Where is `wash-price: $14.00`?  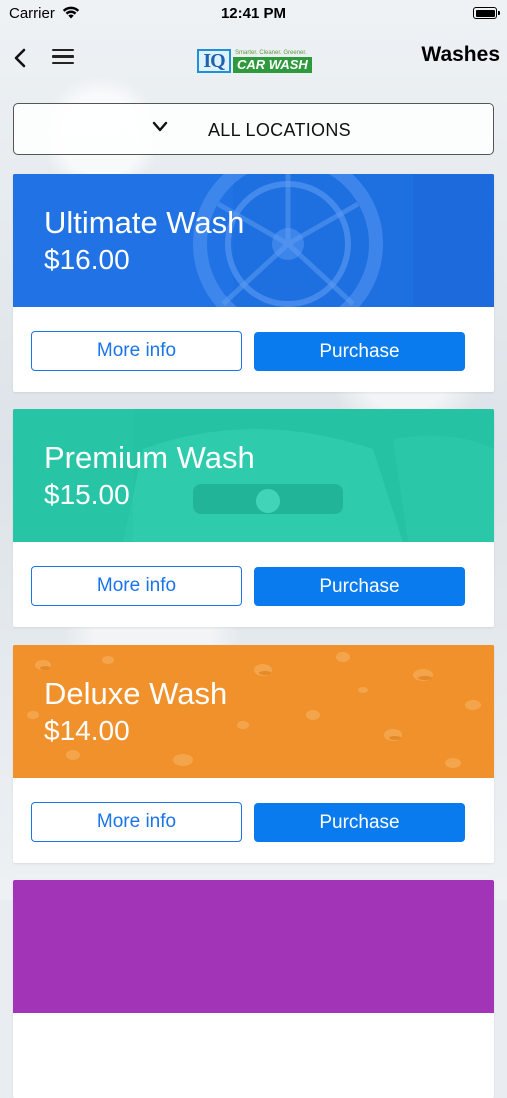
wash-price: $14.00 is located at coordinates (87, 730).